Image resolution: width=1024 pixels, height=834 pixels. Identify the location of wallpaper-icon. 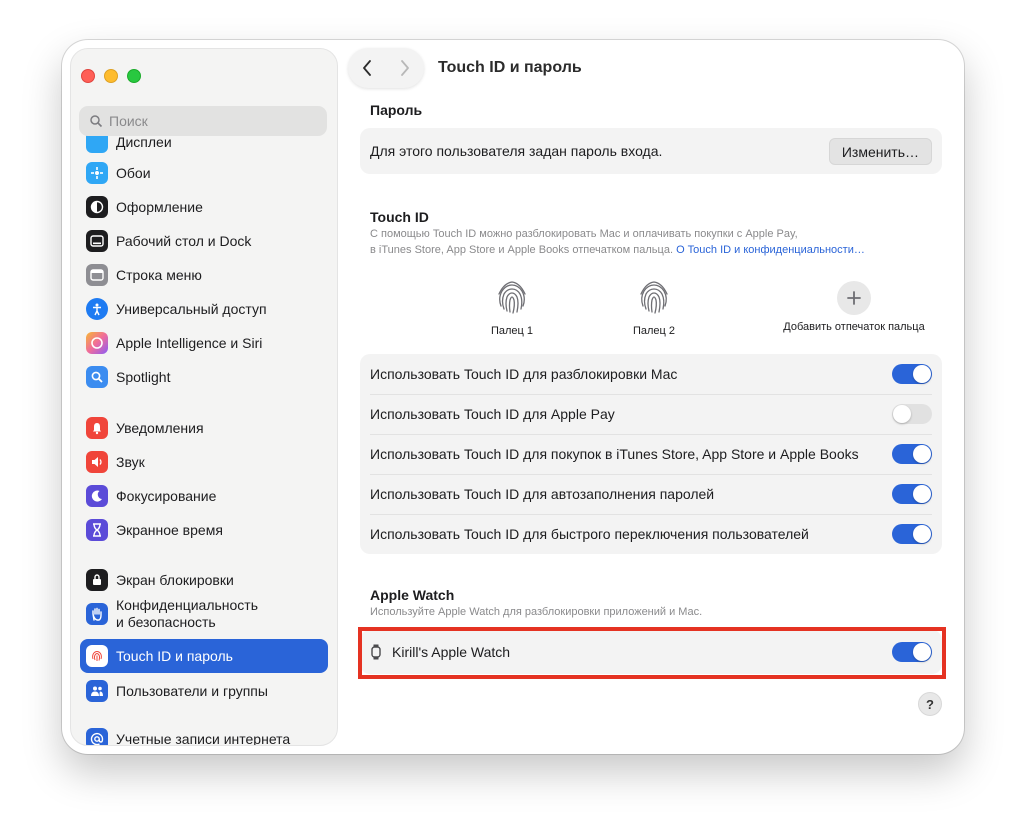
(97, 173).